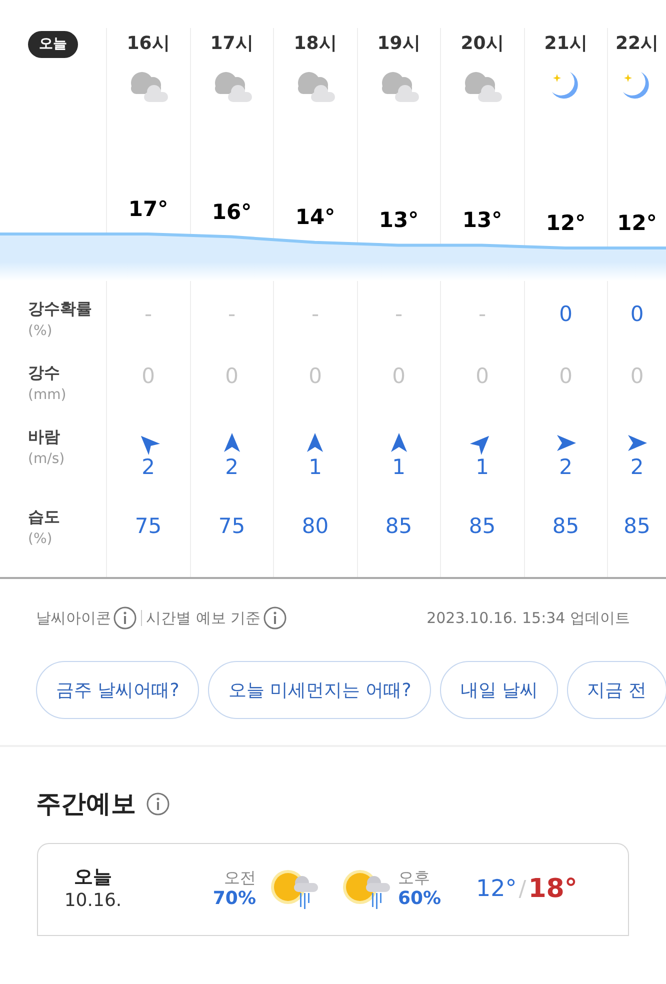 This screenshot has width=666, height=984. Describe the element at coordinates (47, 459) in the screenshot. I see `row-unit: (m/s)` at that location.